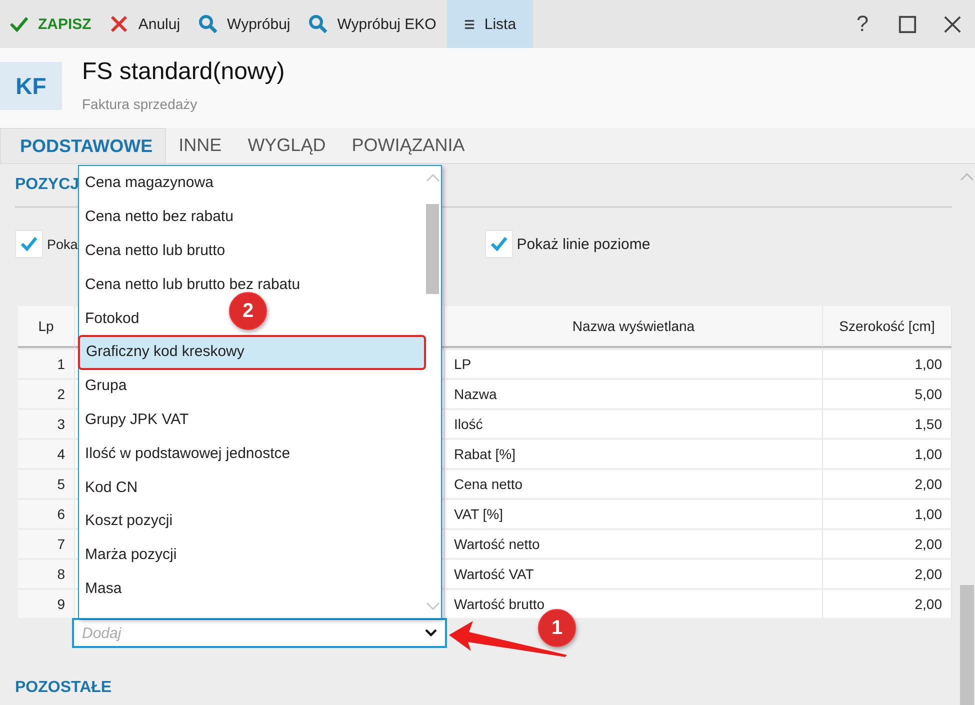 Image resolution: width=975 pixels, height=705 pixels. What do you see at coordinates (119, 24) in the screenshot?
I see `cross-icon` at bounding box center [119, 24].